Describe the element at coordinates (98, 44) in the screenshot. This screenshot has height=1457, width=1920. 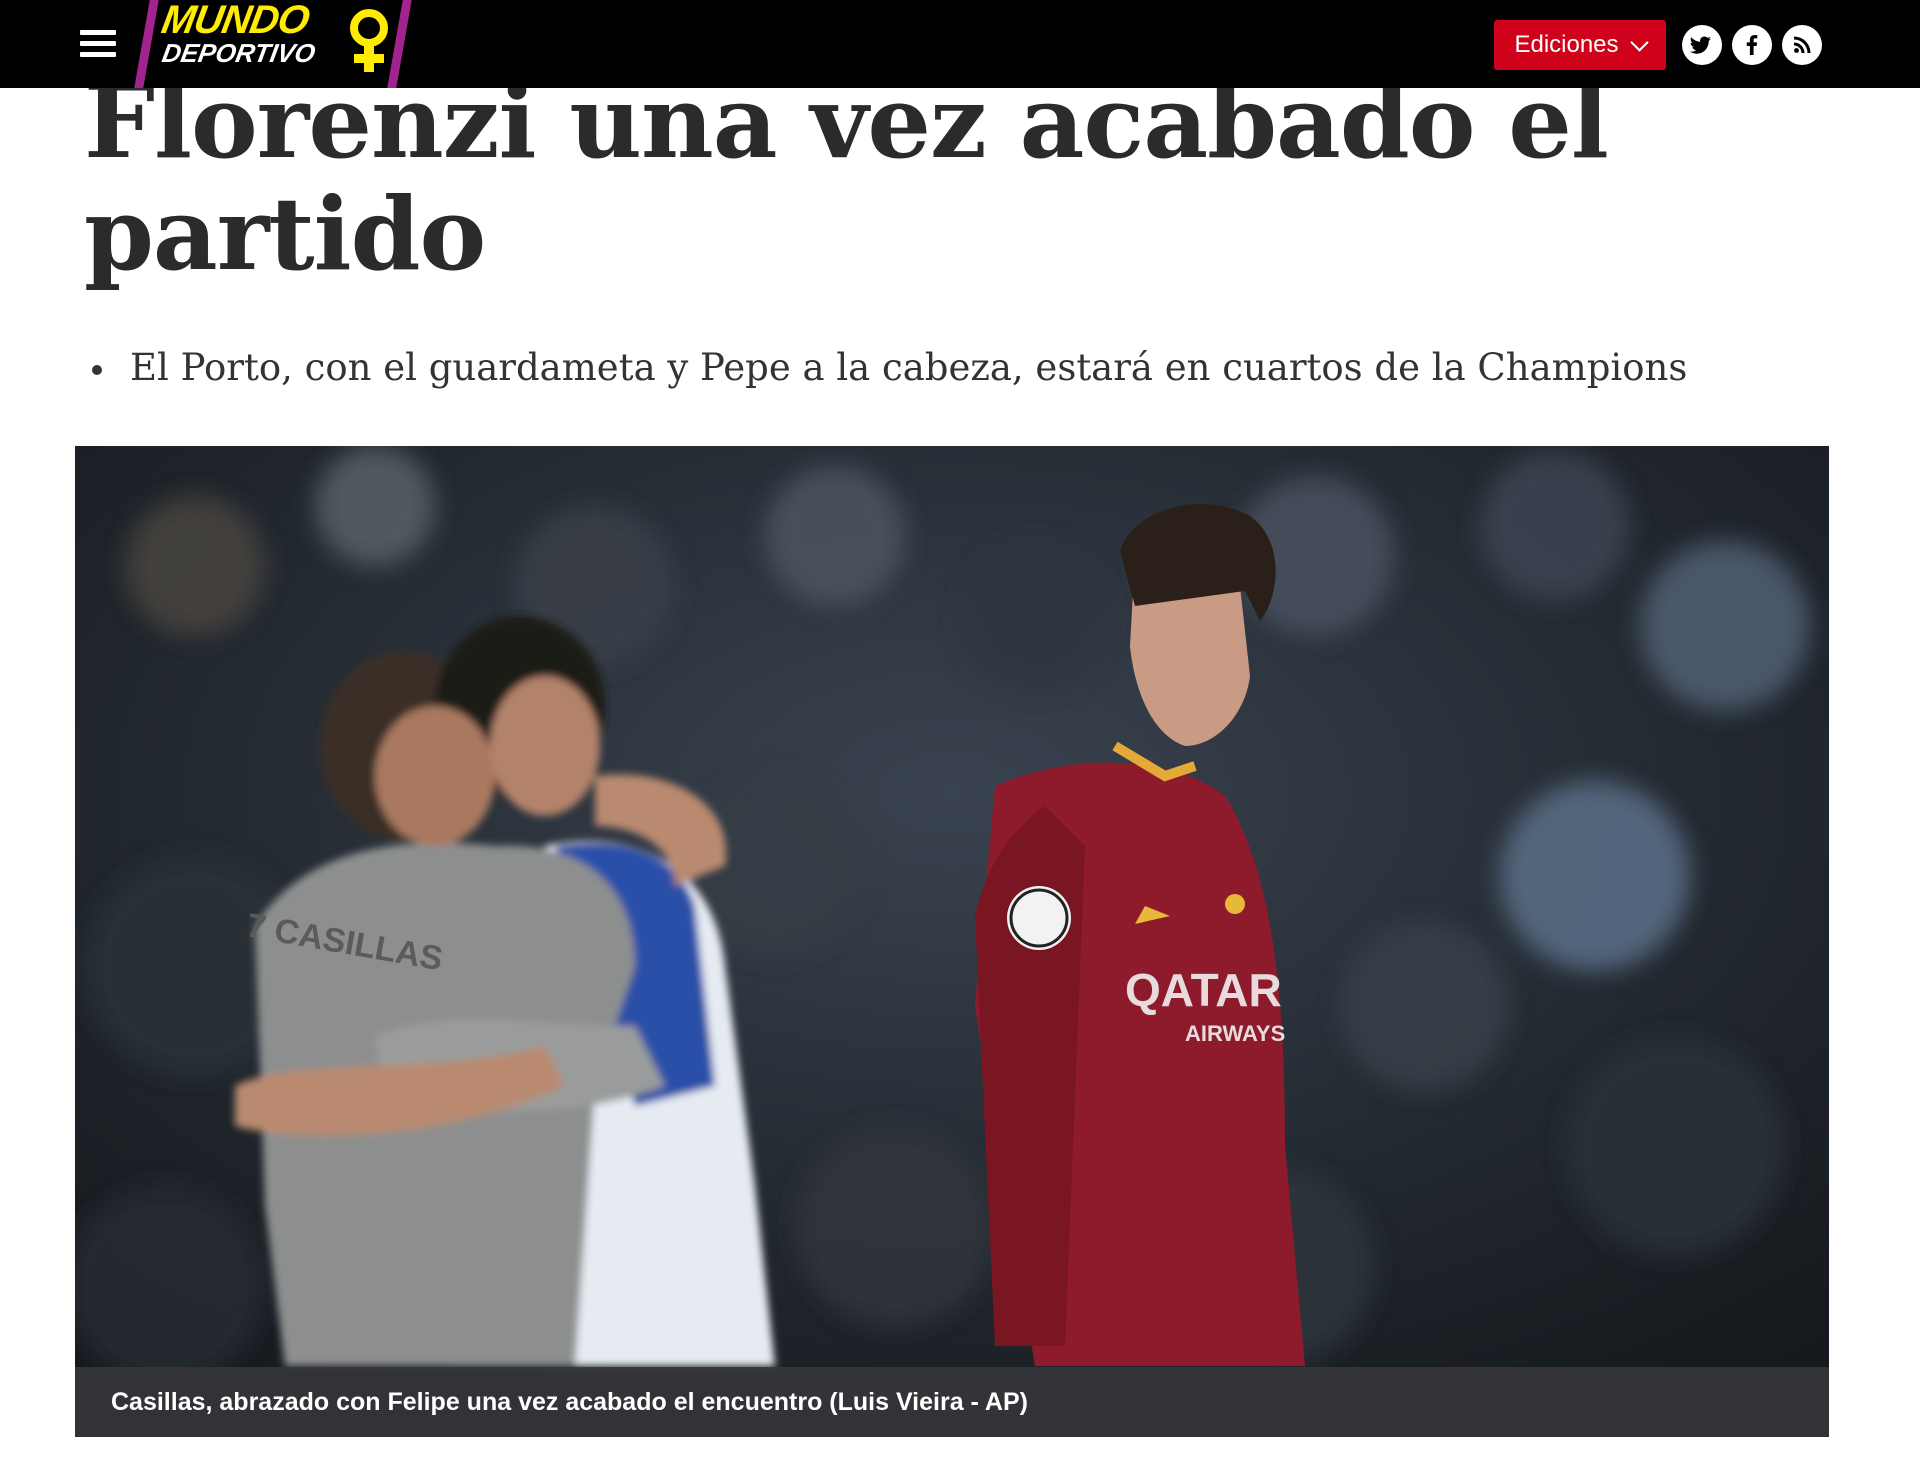
I see `menu-icon` at that location.